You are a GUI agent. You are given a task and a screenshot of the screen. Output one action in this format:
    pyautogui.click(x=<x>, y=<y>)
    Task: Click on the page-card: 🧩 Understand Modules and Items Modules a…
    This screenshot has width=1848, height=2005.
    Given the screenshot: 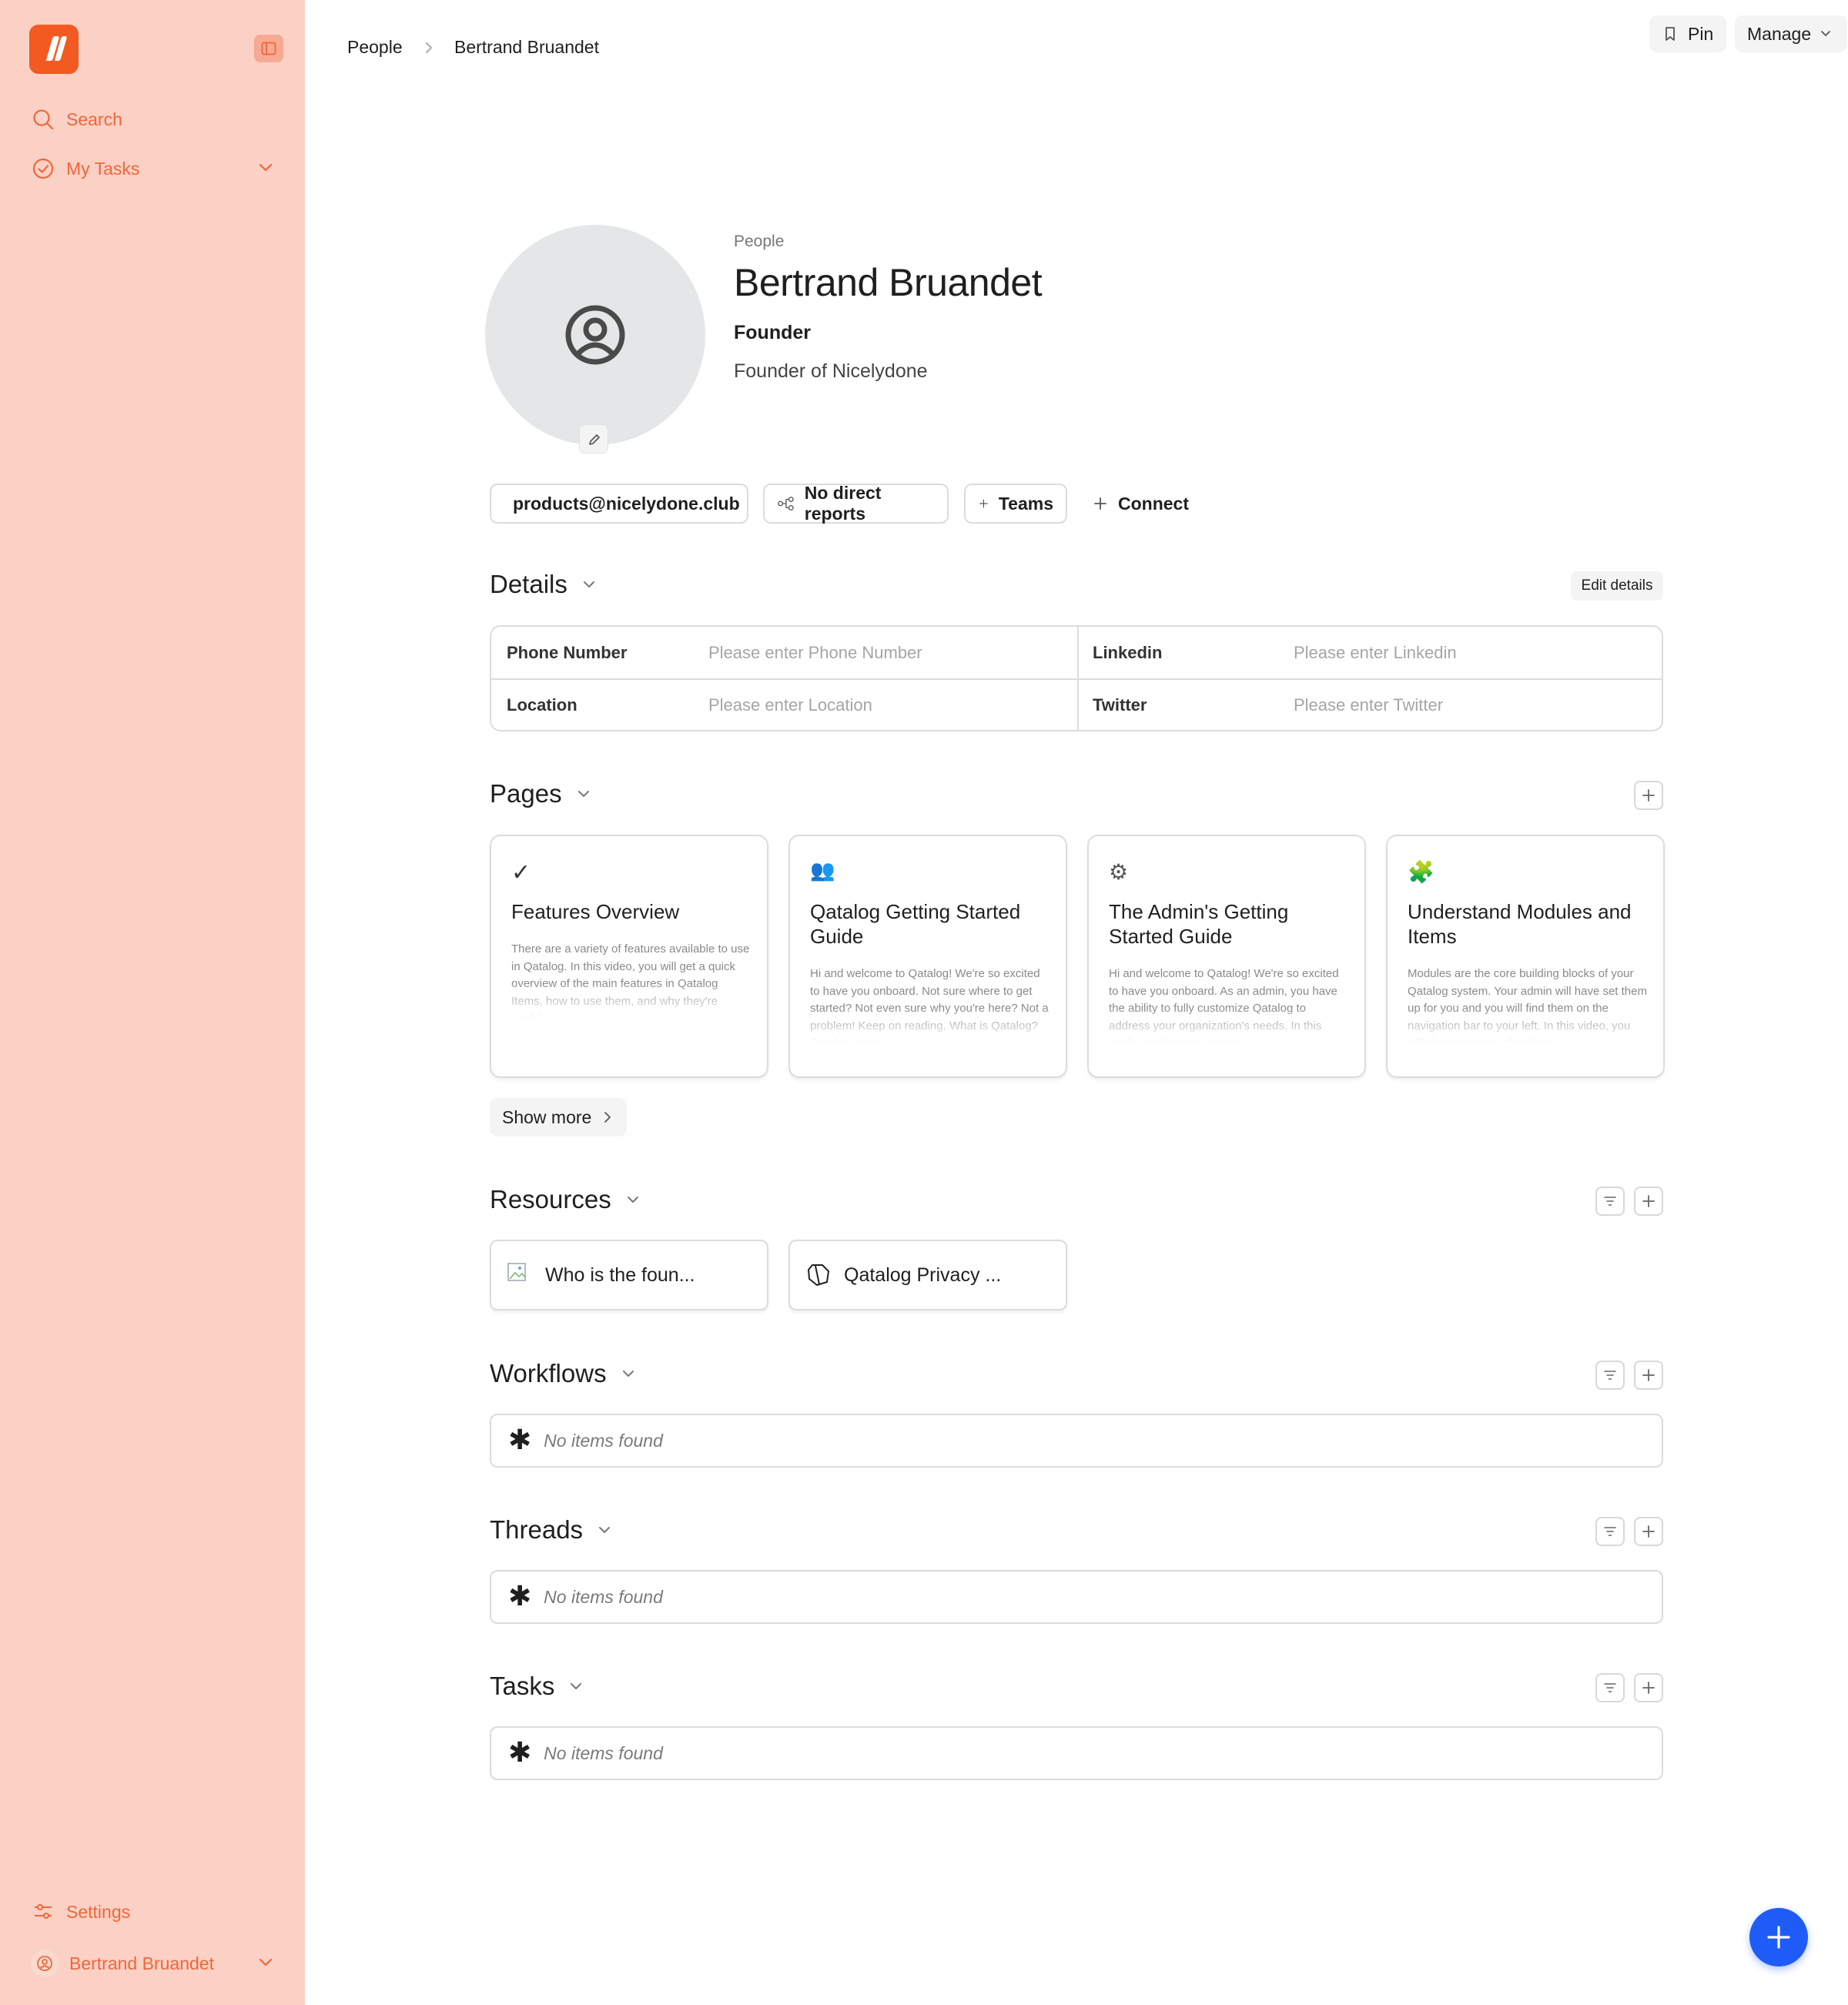 What is the action you would take?
    pyautogui.click(x=1525, y=956)
    